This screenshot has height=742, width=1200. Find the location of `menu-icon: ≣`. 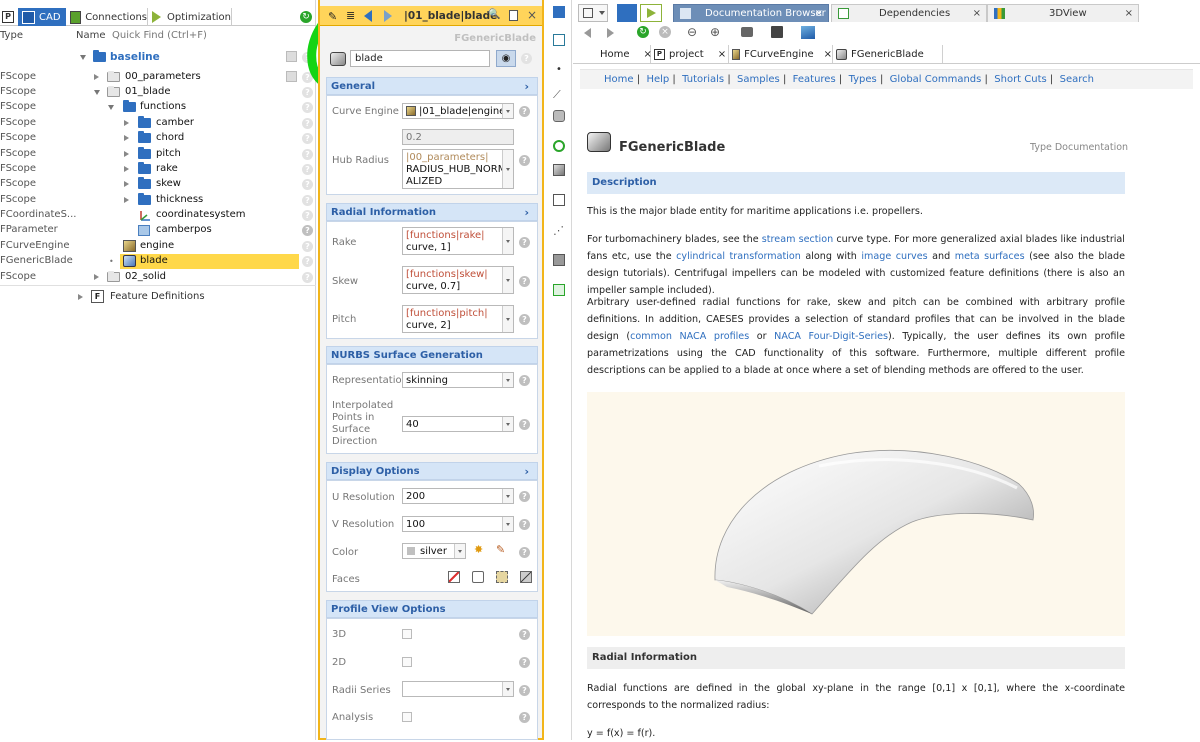

menu-icon: ≣ is located at coordinates (350, 15).